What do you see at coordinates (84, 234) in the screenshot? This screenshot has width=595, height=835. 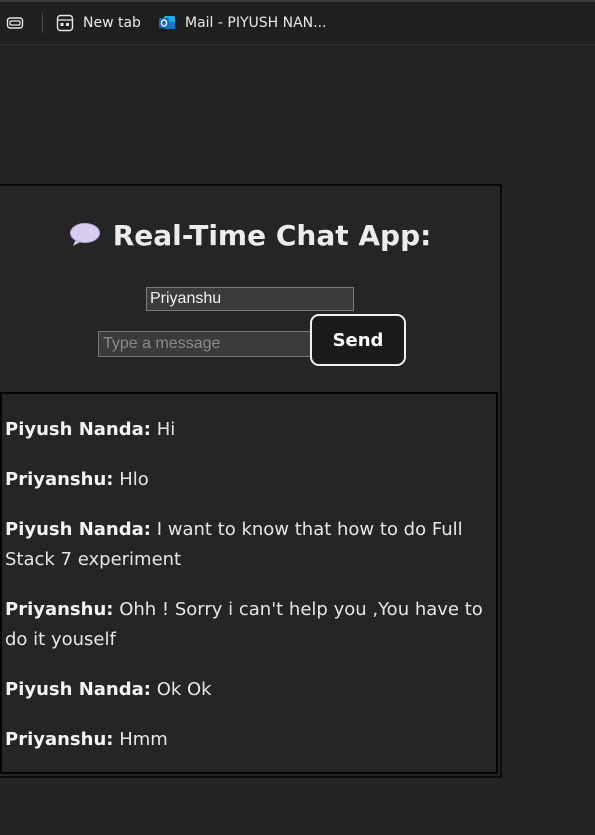 I see `speech-bubble-icon` at bounding box center [84, 234].